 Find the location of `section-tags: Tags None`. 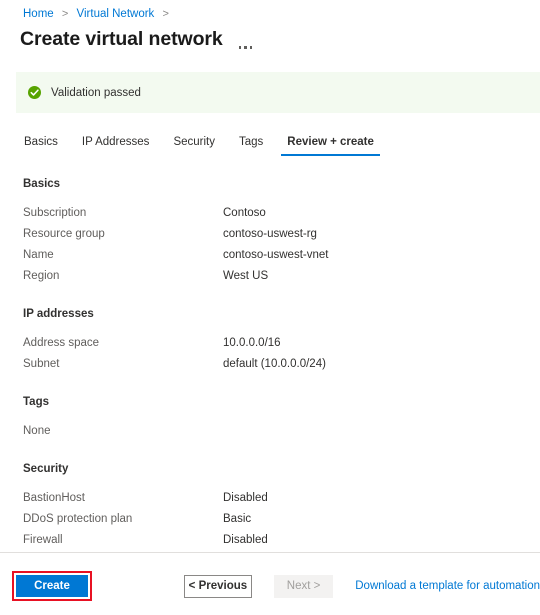

section-tags: Tags None is located at coordinates (273, 418).